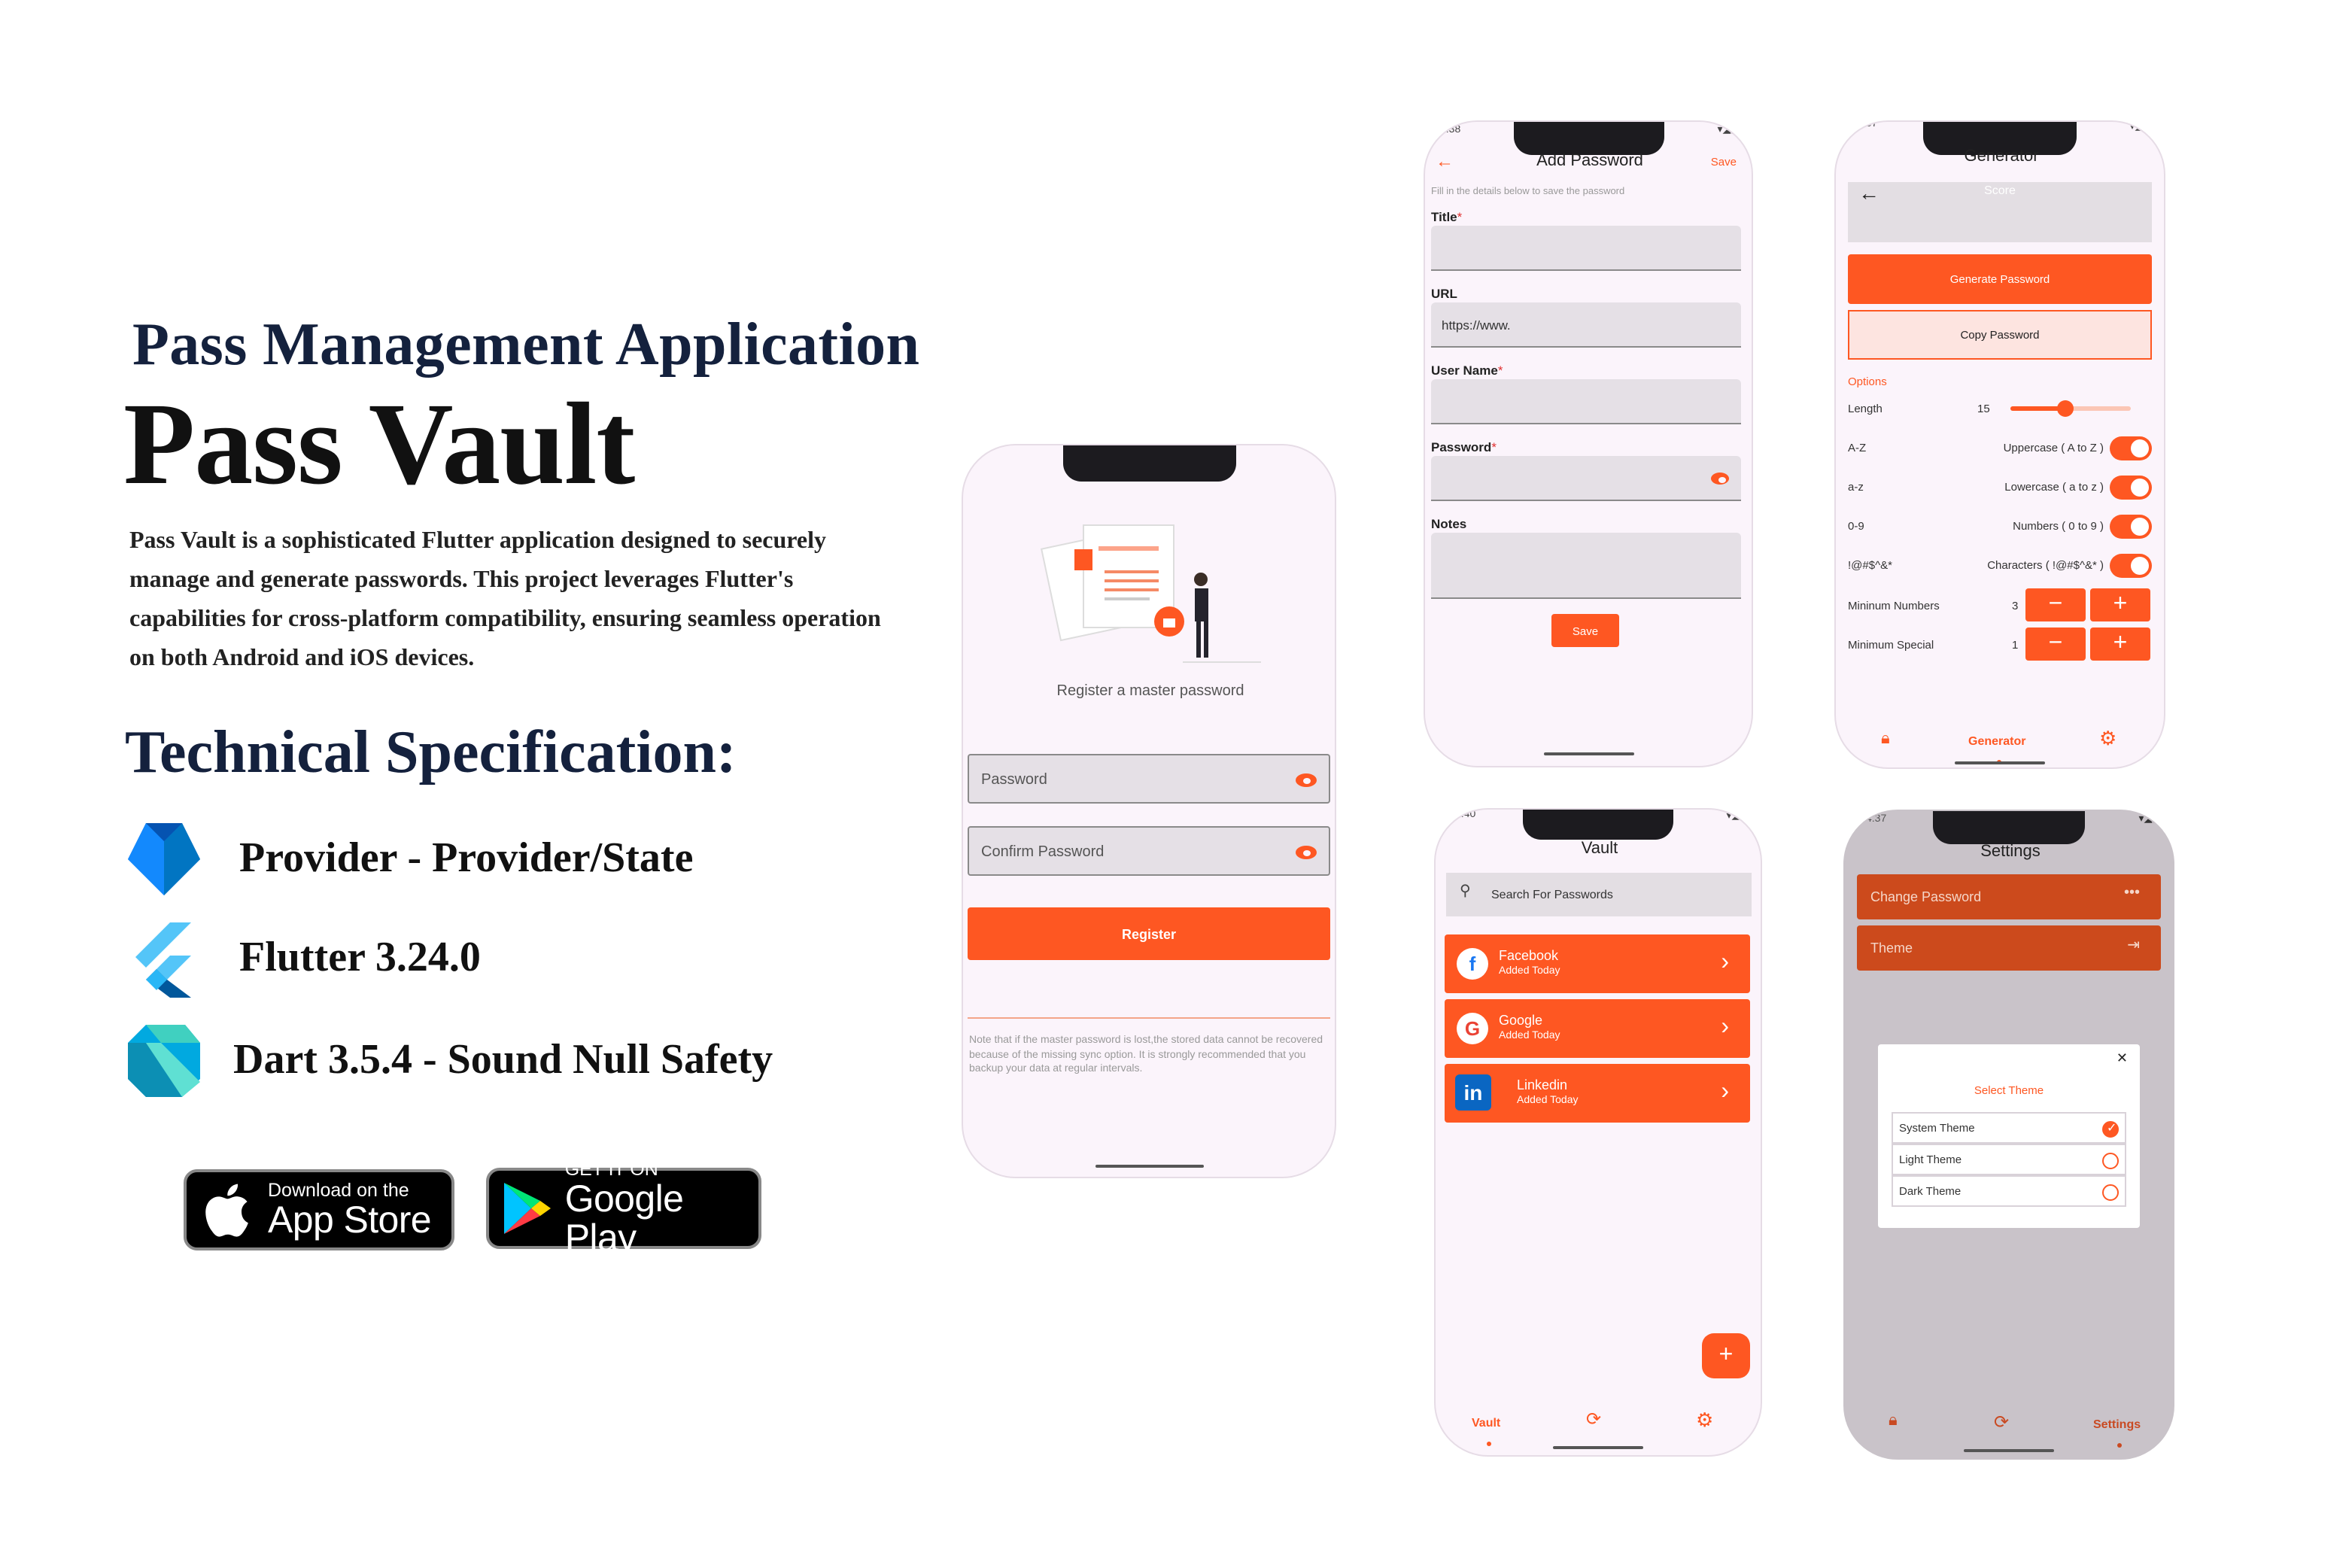 Image resolution: width=2352 pixels, height=1568 pixels. What do you see at coordinates (2045, 565) in the screenshot?
I see `toggle-right-label: Characters ( !@#$^&* )` at bounding box center [2045, 565].